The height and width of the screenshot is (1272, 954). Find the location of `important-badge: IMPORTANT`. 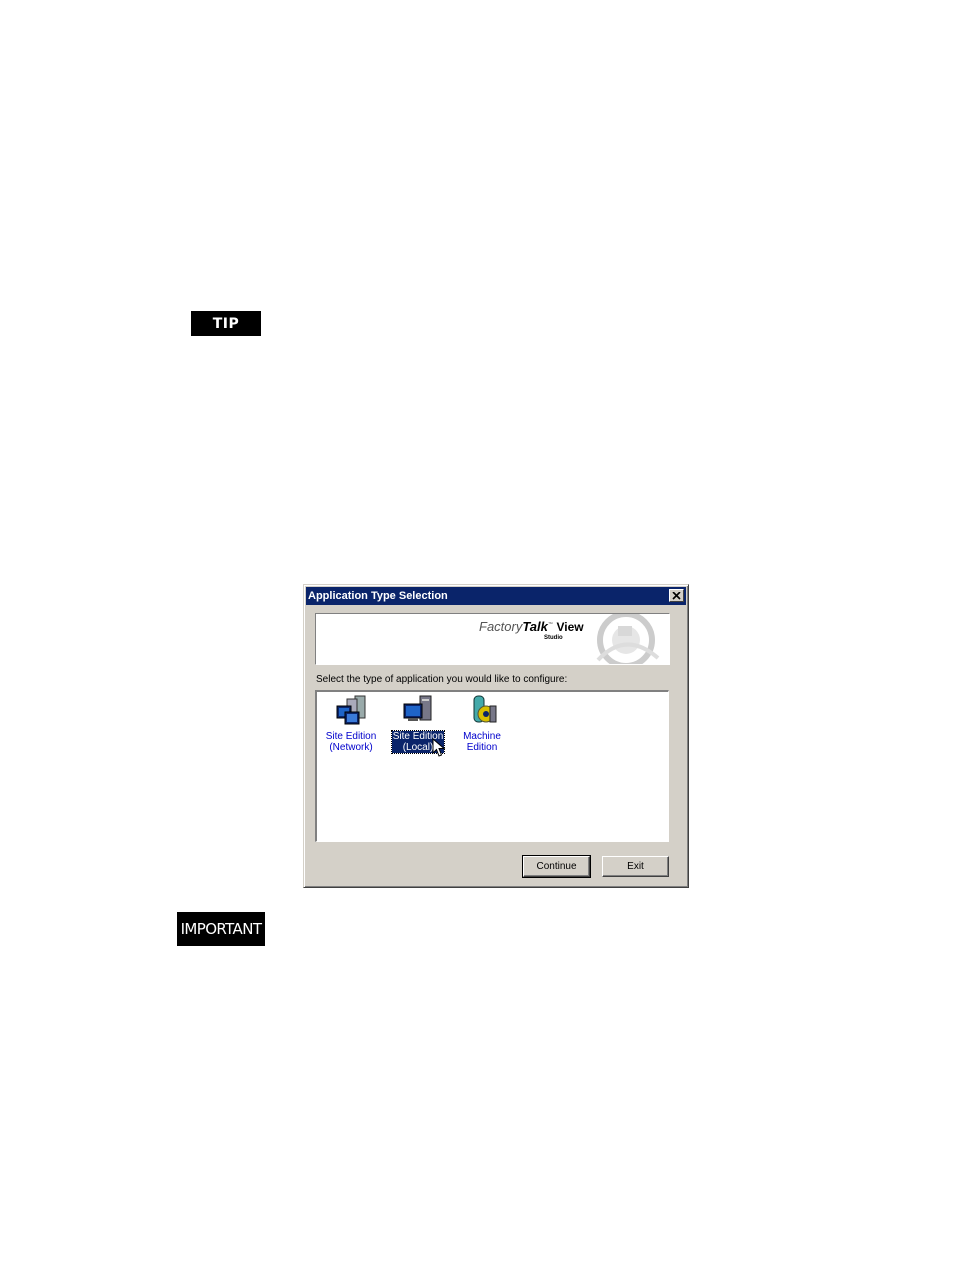

important-badge: IMPORTANT is located at coordinates (221, 929).